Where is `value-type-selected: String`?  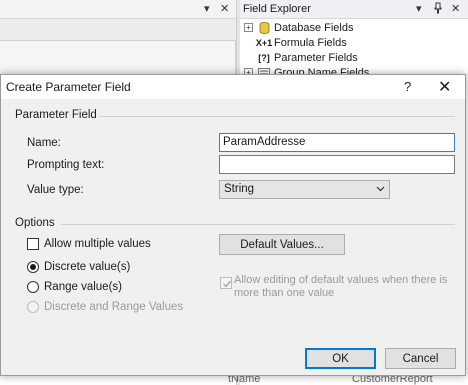 value-type-selected: String is located at coordinates (239, 189).